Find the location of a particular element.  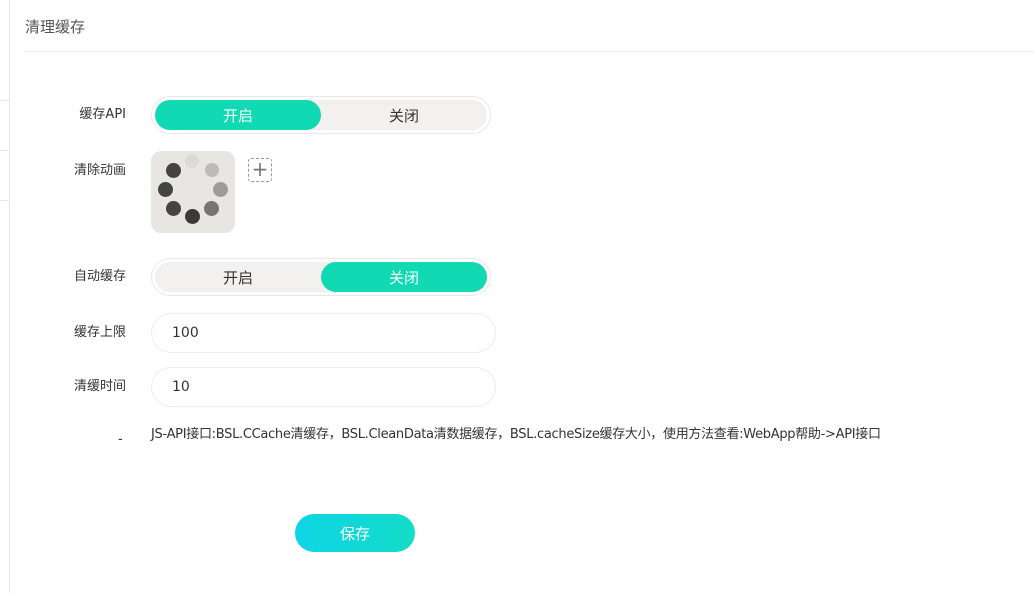

left-rail is located at coordinates (5, 296).